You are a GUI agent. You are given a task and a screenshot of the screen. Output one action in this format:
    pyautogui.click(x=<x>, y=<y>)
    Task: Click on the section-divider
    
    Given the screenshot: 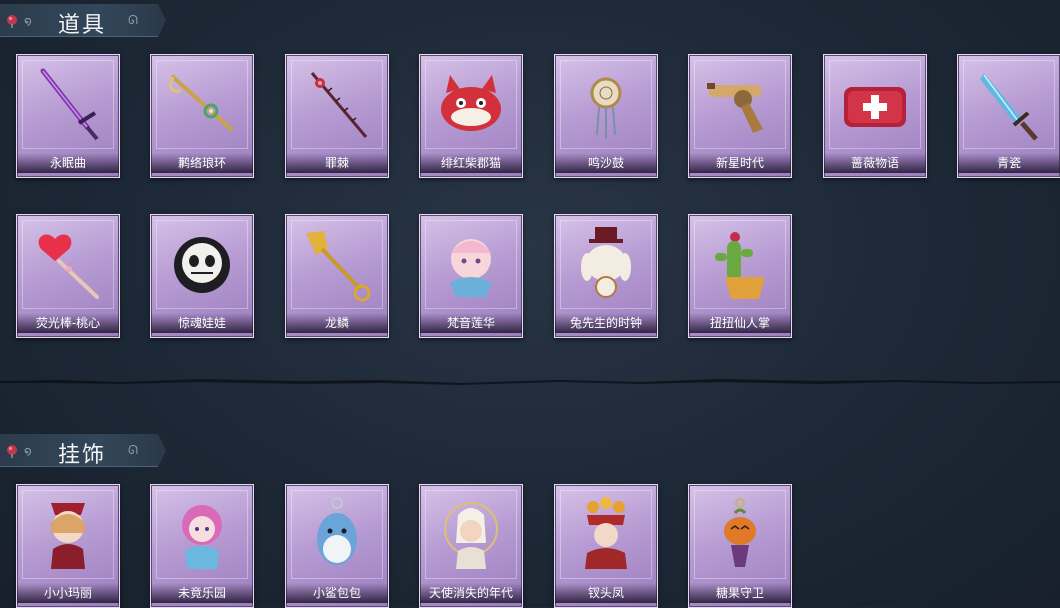 What is the action you would take?
    pyautogui.click(x=530, y=382)
    